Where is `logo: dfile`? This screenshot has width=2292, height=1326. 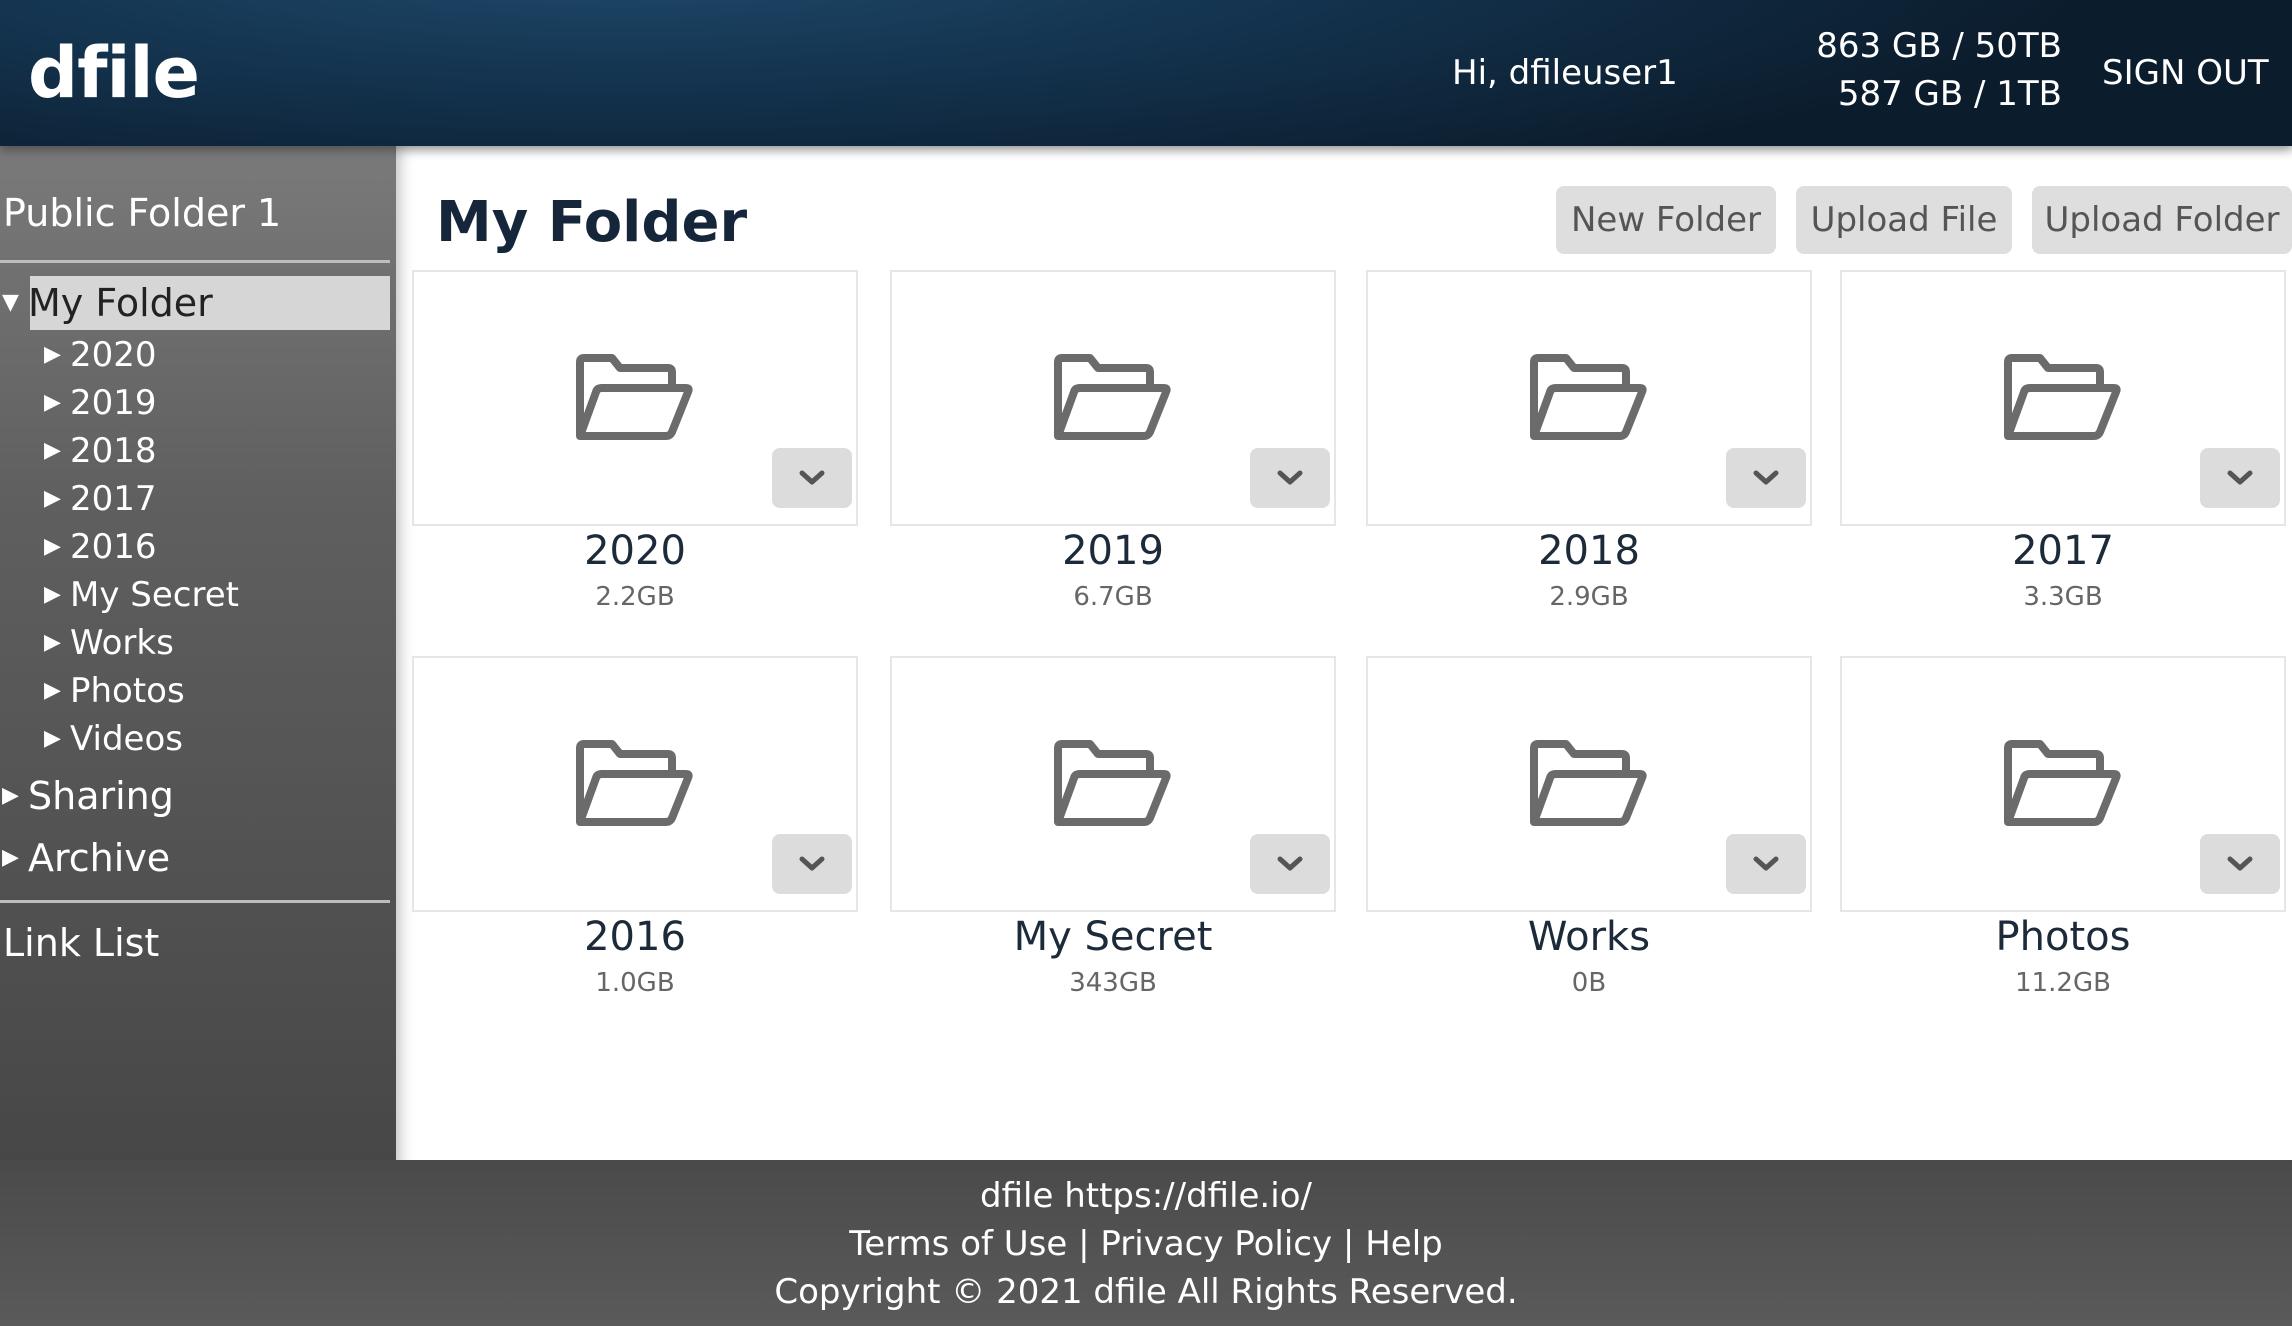
logo: dfile is located at coordinates (114, 73).